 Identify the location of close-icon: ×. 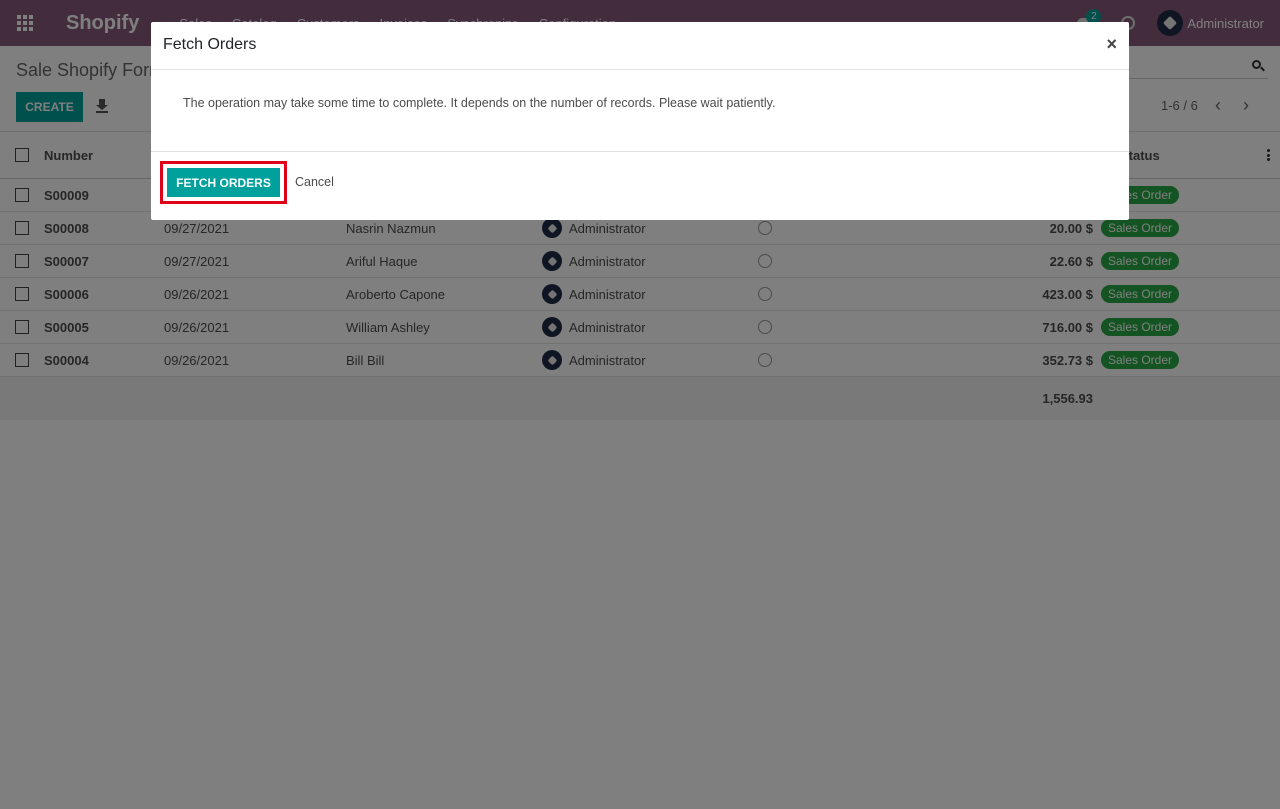
(1111, 44).